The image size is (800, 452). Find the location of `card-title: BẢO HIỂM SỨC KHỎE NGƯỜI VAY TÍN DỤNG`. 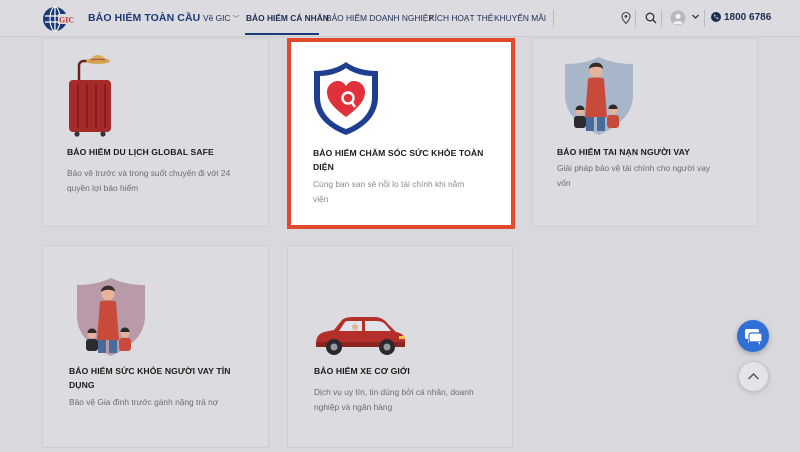

card-title: BẢO HIỂM SỨC KHỎE NGƯỜI VAY TÍN DỤNG is located at coordinates (150, 378).